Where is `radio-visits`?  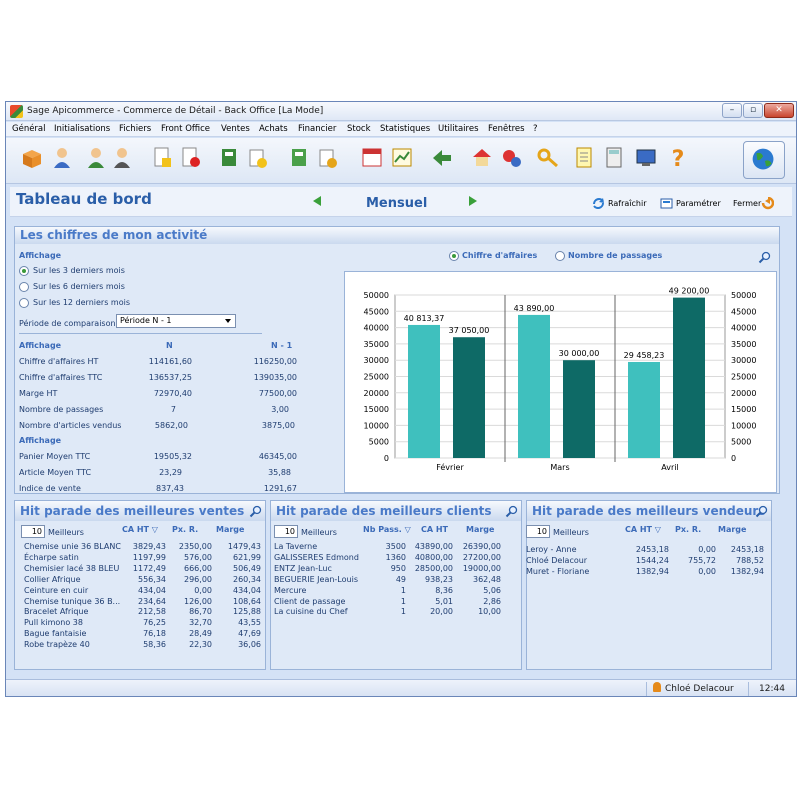 radio-visits is located at coordinates (560, 256).